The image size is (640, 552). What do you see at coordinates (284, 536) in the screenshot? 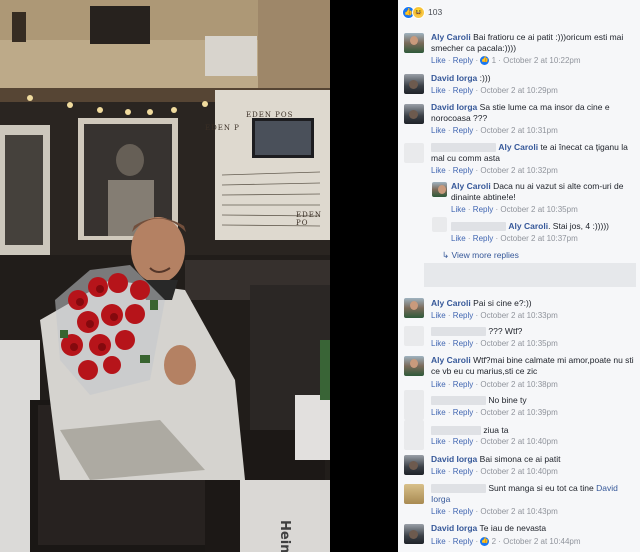
I see `sign-heineken: Heineke` at bounding box center [284, 536].